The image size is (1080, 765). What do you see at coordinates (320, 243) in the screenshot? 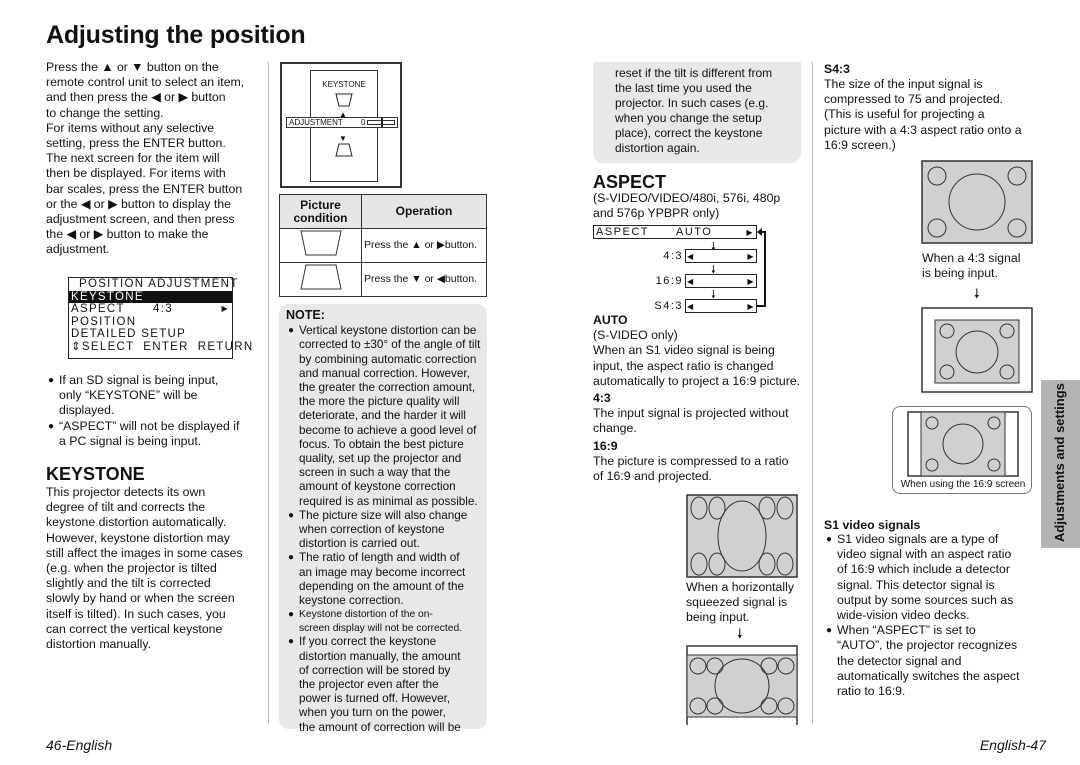
I see `trapezoid-wide-top-icon` at bounding box center [320, 243].